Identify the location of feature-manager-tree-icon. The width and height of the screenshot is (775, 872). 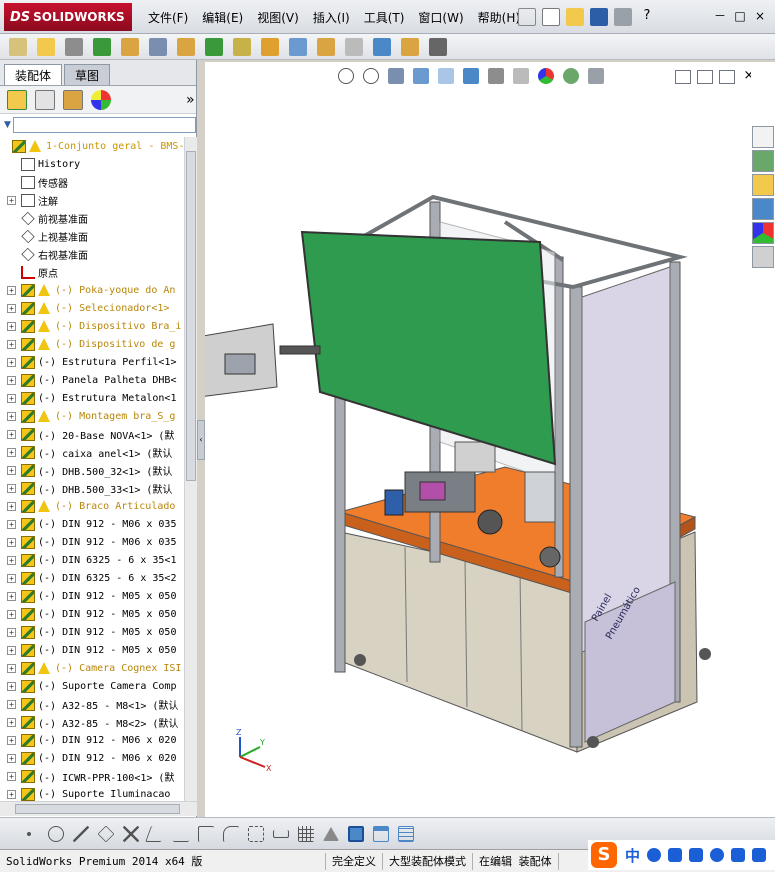
(17, 99).